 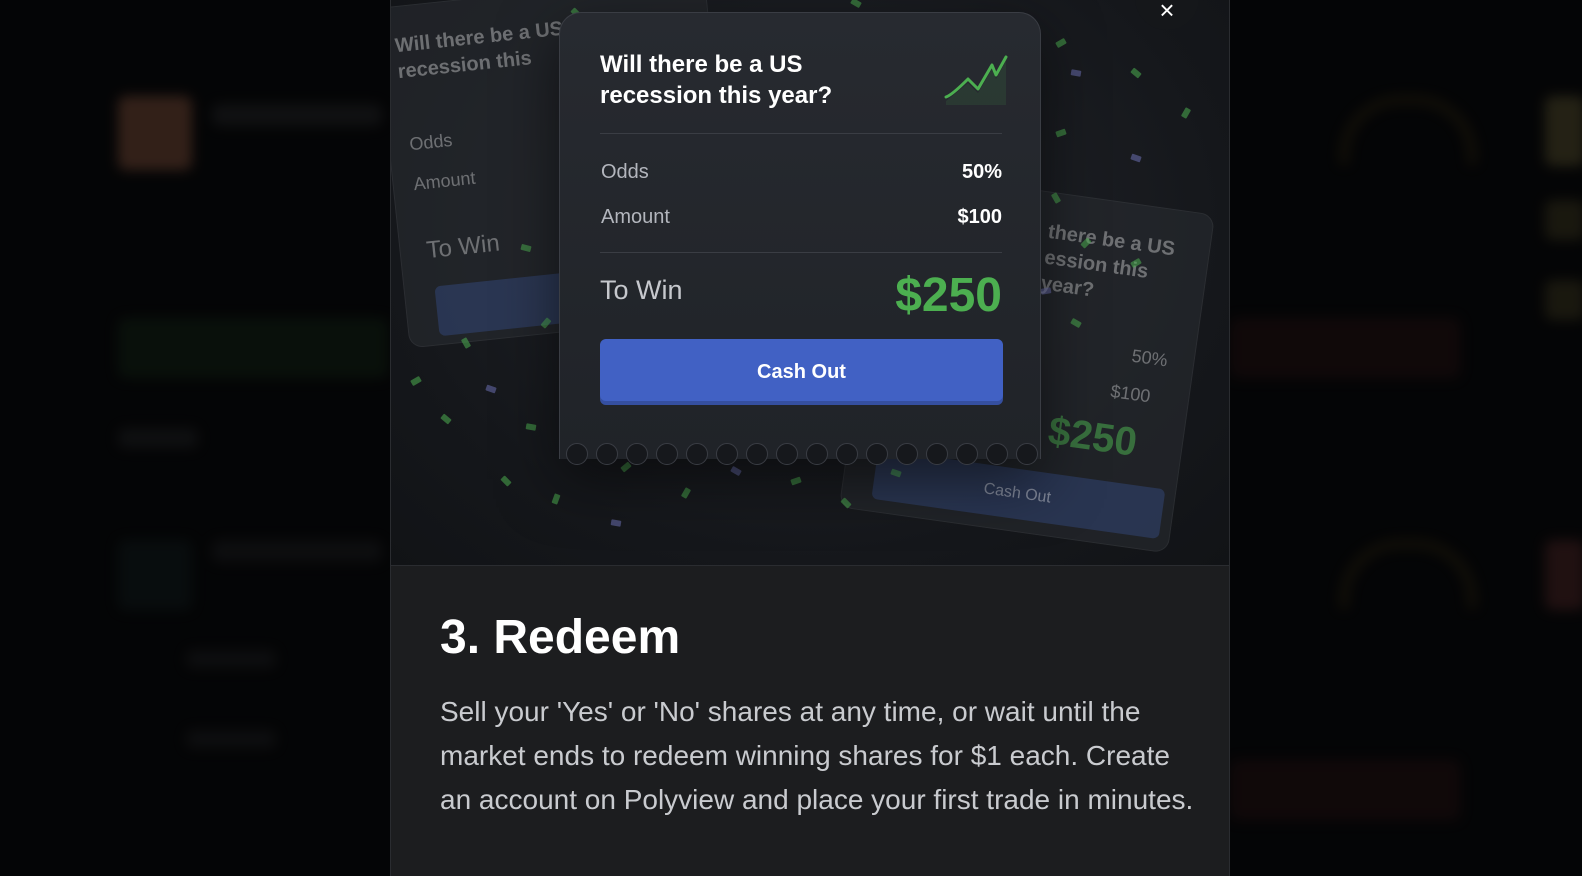 What do you see at coordinates (1167, 12) in the screenshot?
I see `close-icon: ×` at bounding box center [1167, 12].